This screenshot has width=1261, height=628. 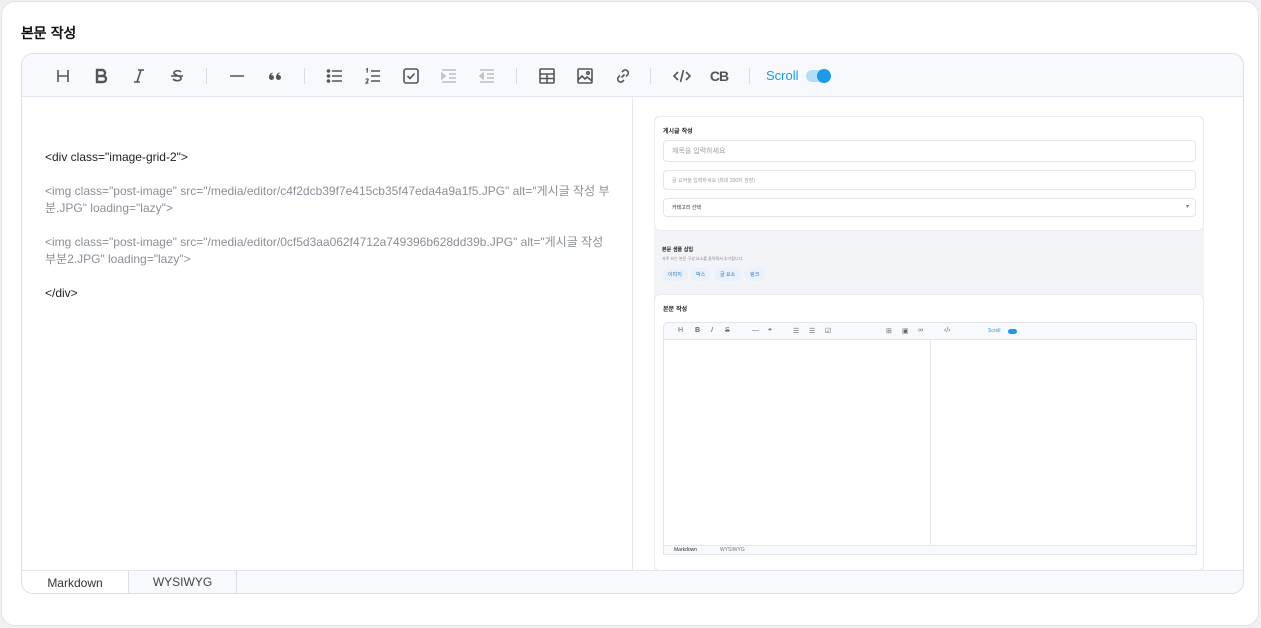 What do you see at coordinates (678, 131) in the screenshot?
I see `preview-header-title: 게시글 작성` at bounding box center [678, 131].